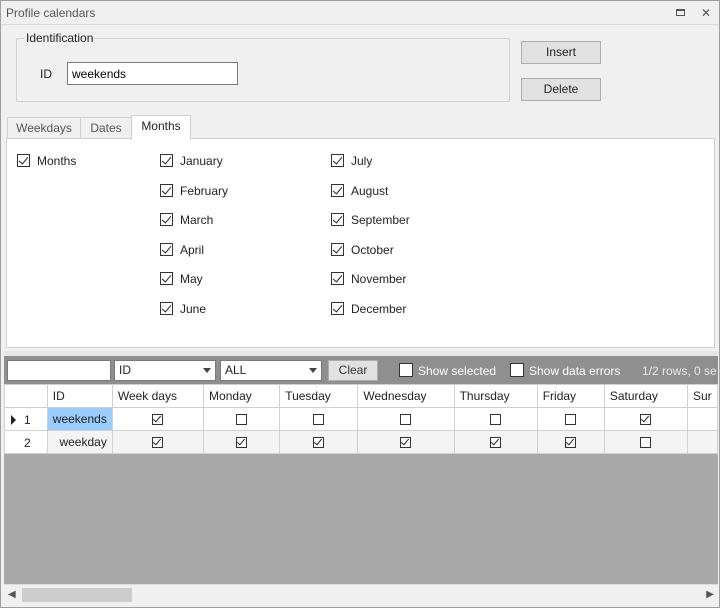 Image resolution: width=720 pixels, height=608 pixels. I want to click on close-icon: ✕, so click(706, 13).